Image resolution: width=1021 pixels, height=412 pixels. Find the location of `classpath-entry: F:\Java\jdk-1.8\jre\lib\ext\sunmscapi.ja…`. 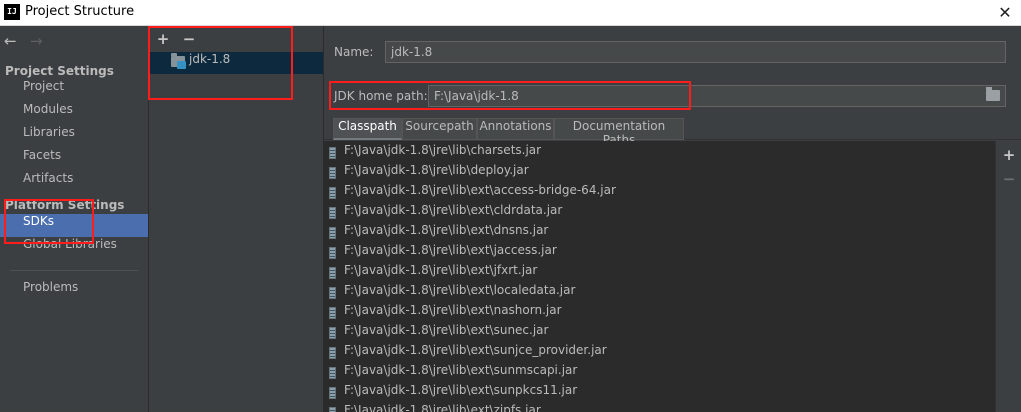

classpath-entry: F:\Java\jdk-1.8\jre\lib\ext\sunmscapi.ja… is located at coordinates (461, 370).